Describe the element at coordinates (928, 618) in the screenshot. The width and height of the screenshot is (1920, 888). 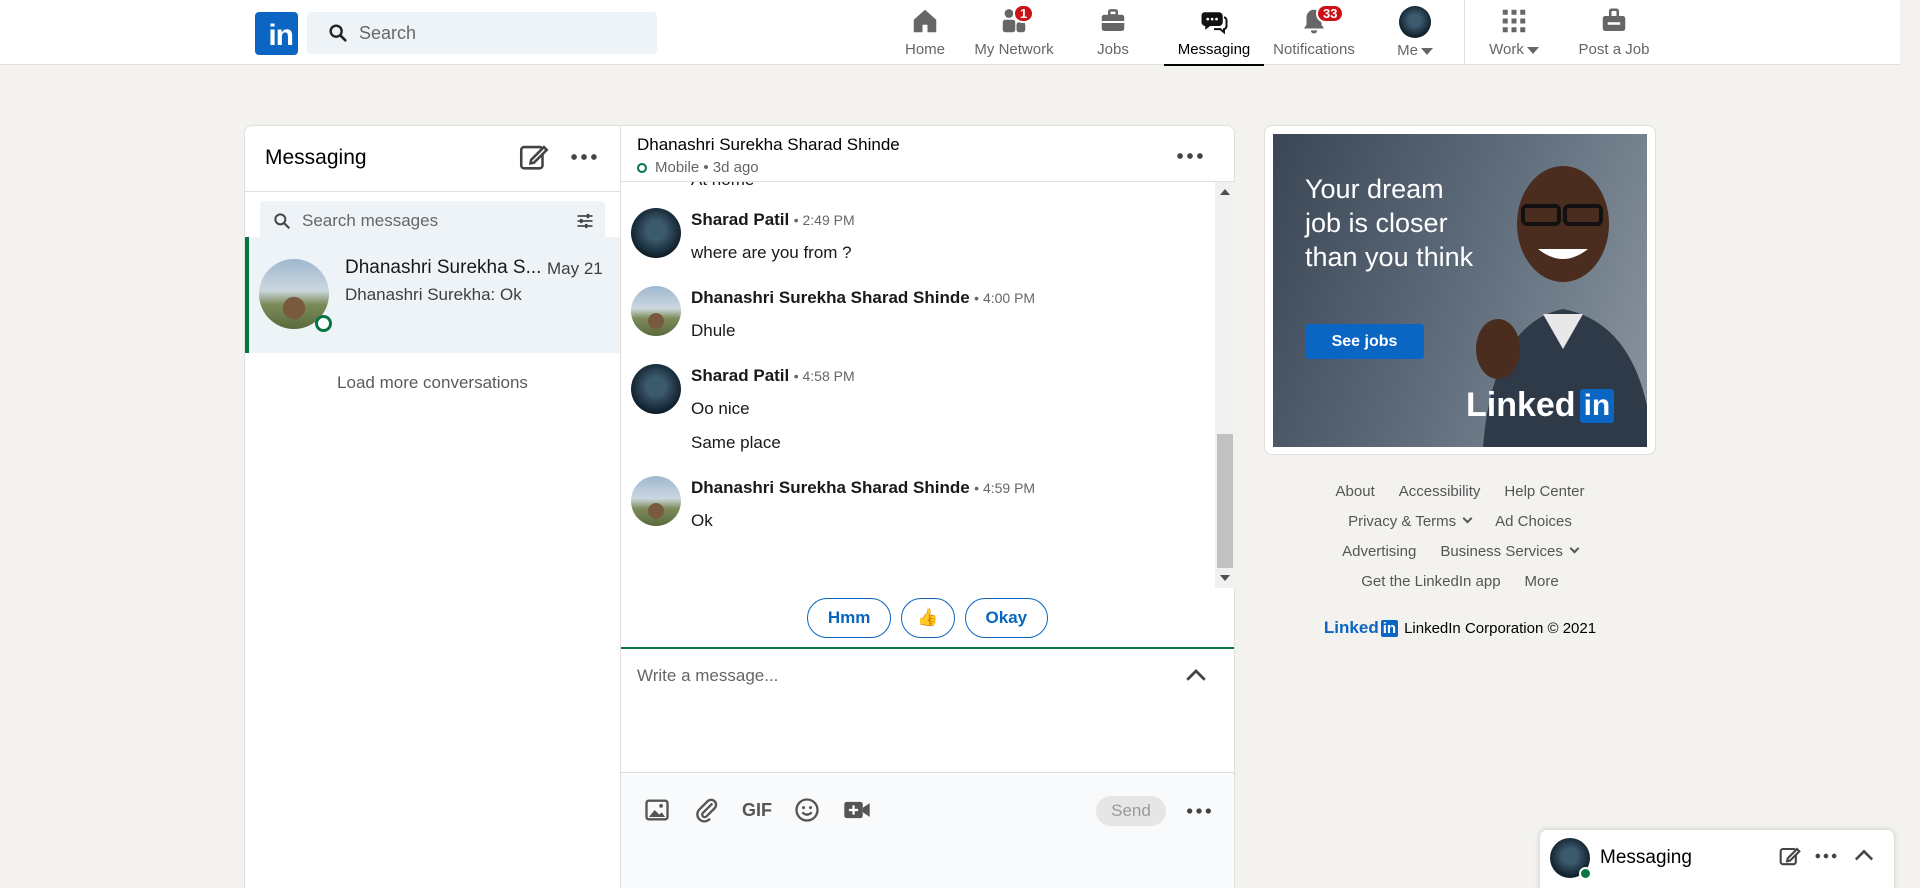
I see `quick-reply-thumbs-up: 👍` at that location.